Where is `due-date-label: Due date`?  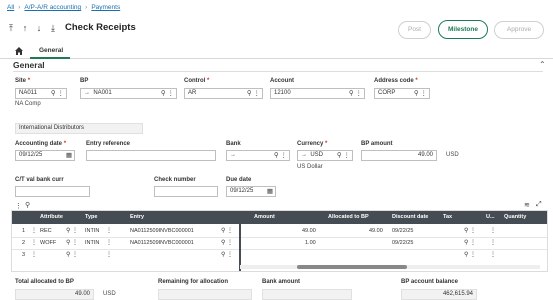
due-date-label: Due date is located at coordinates (239, 180).